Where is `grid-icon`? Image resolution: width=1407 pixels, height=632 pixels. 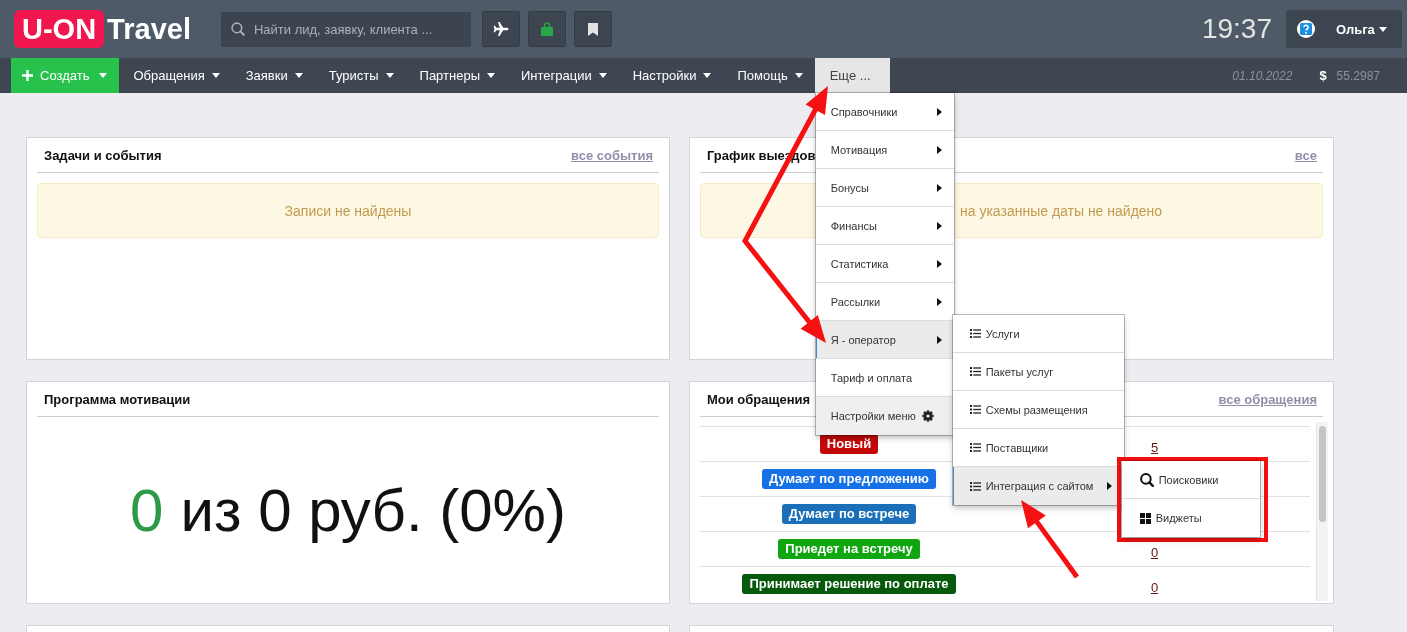 grid-icon is located at coordinates (1145, 518).